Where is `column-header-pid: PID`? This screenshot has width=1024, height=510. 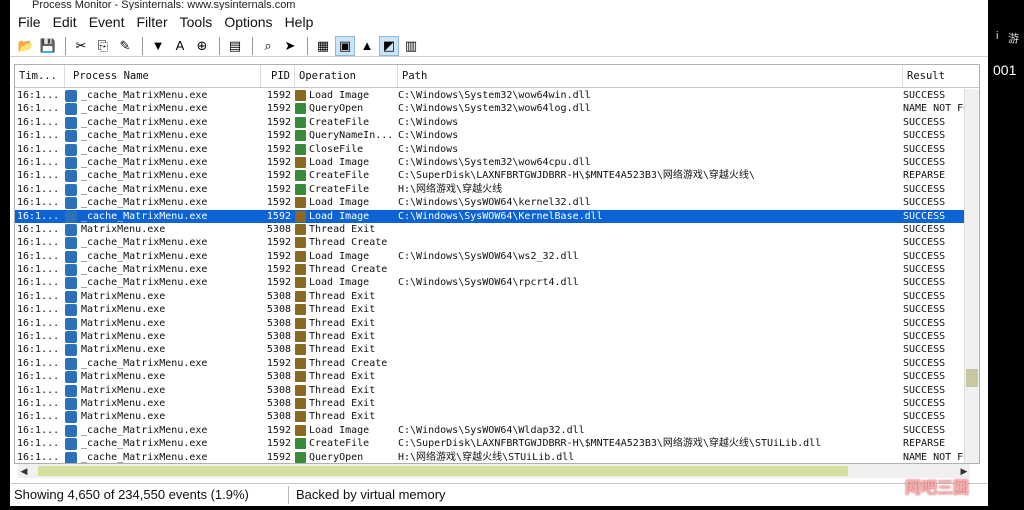
column-header-pid: PID is located at coordinates (278, 76).